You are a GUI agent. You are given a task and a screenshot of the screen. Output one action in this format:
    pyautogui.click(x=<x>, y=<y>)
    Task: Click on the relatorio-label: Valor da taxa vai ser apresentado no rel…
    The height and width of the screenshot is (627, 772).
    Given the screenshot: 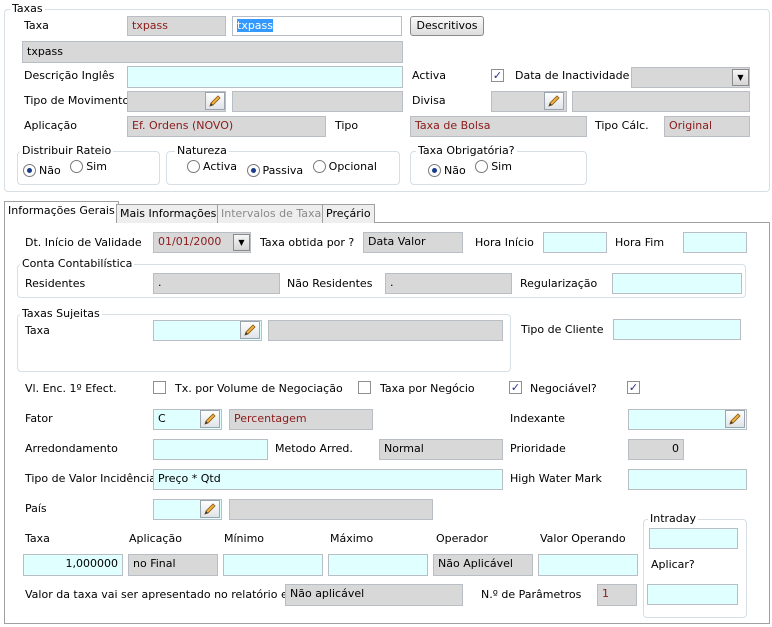 What is the action you would take?
    pyautogui.click(x=164, y=594)
    